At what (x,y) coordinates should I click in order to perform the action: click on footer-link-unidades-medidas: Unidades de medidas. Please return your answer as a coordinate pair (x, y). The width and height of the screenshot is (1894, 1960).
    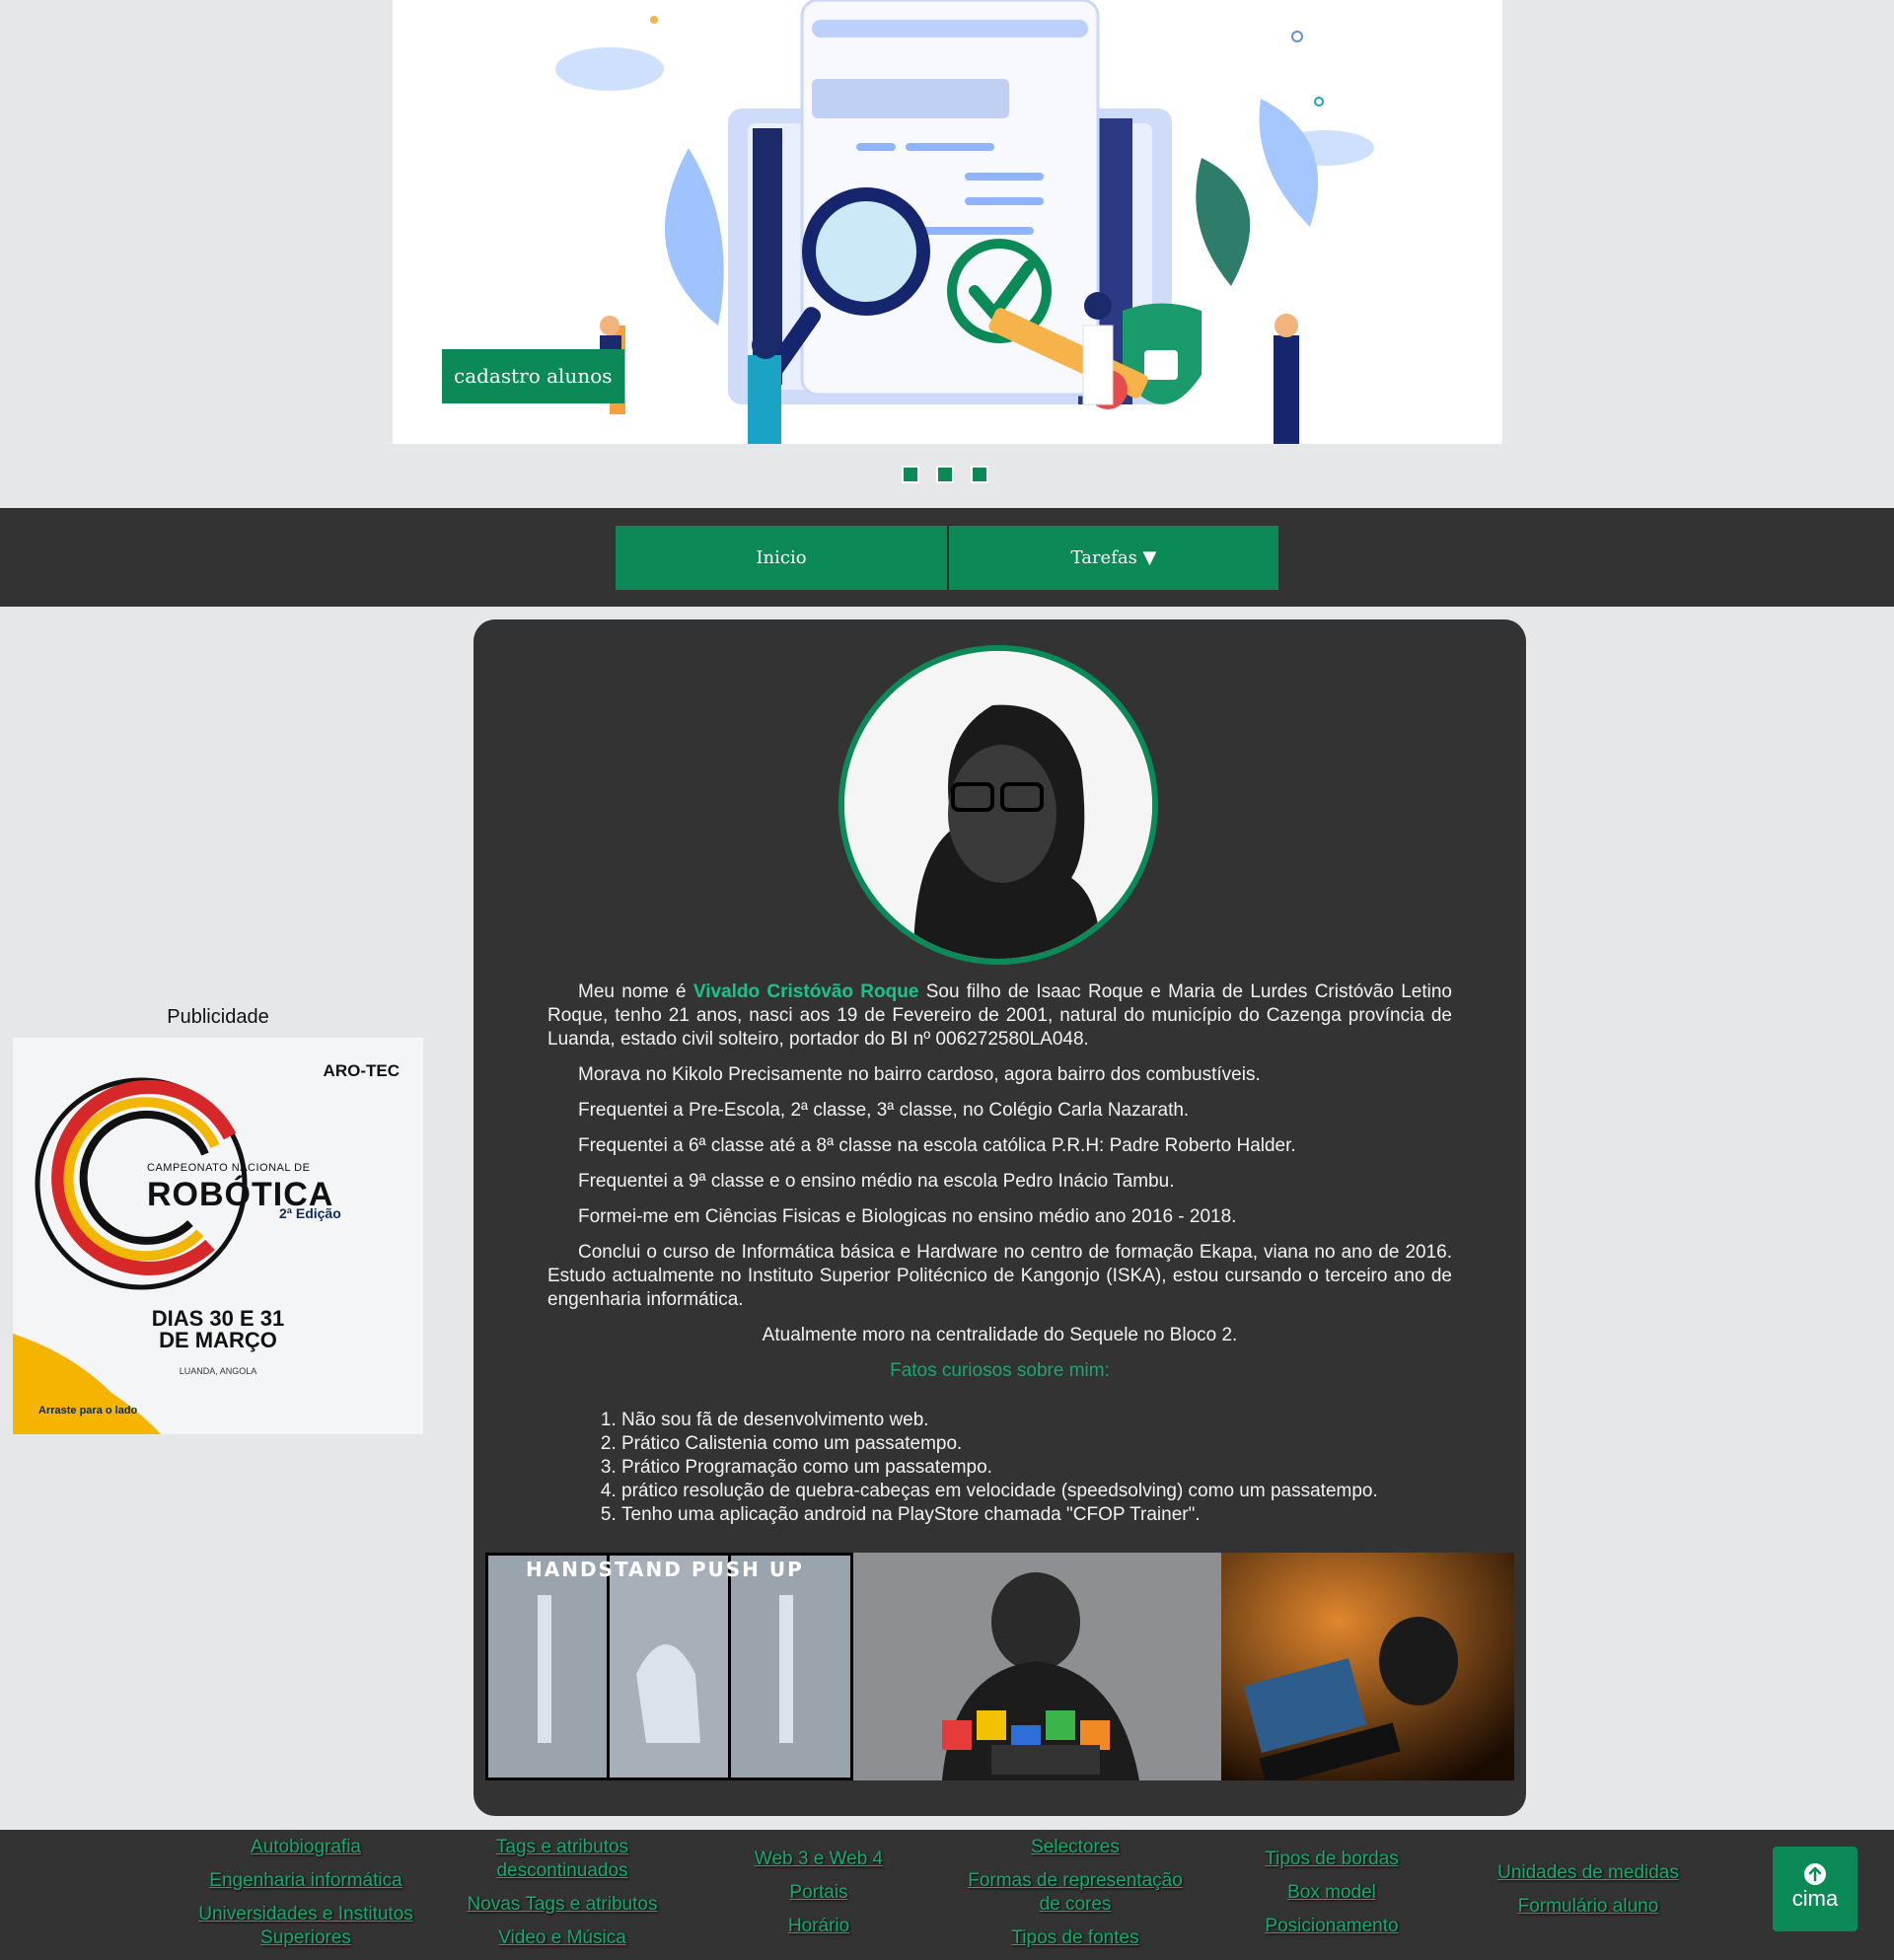
    Looking at the image, I should click on (1588, 1873).